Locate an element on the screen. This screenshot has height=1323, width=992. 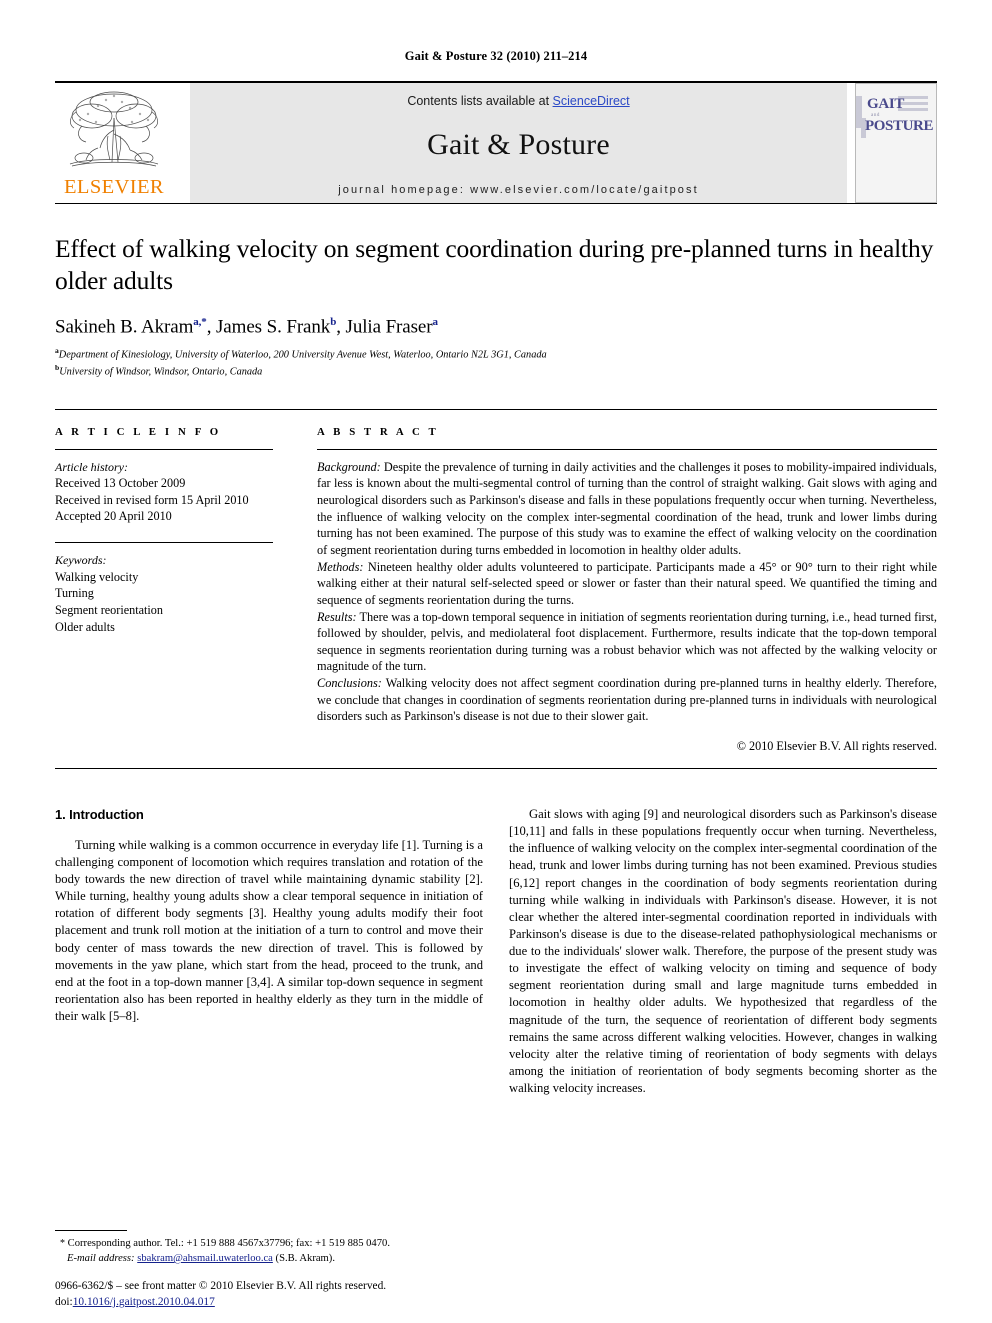
keyword-item-1: Walking velocity is located at coordinates (97, 576).